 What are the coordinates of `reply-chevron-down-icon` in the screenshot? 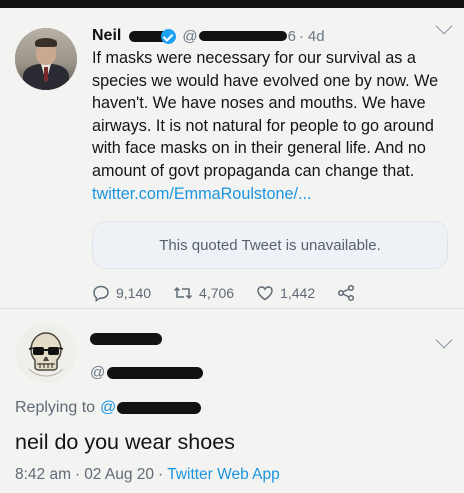 It's located at (444, 340).